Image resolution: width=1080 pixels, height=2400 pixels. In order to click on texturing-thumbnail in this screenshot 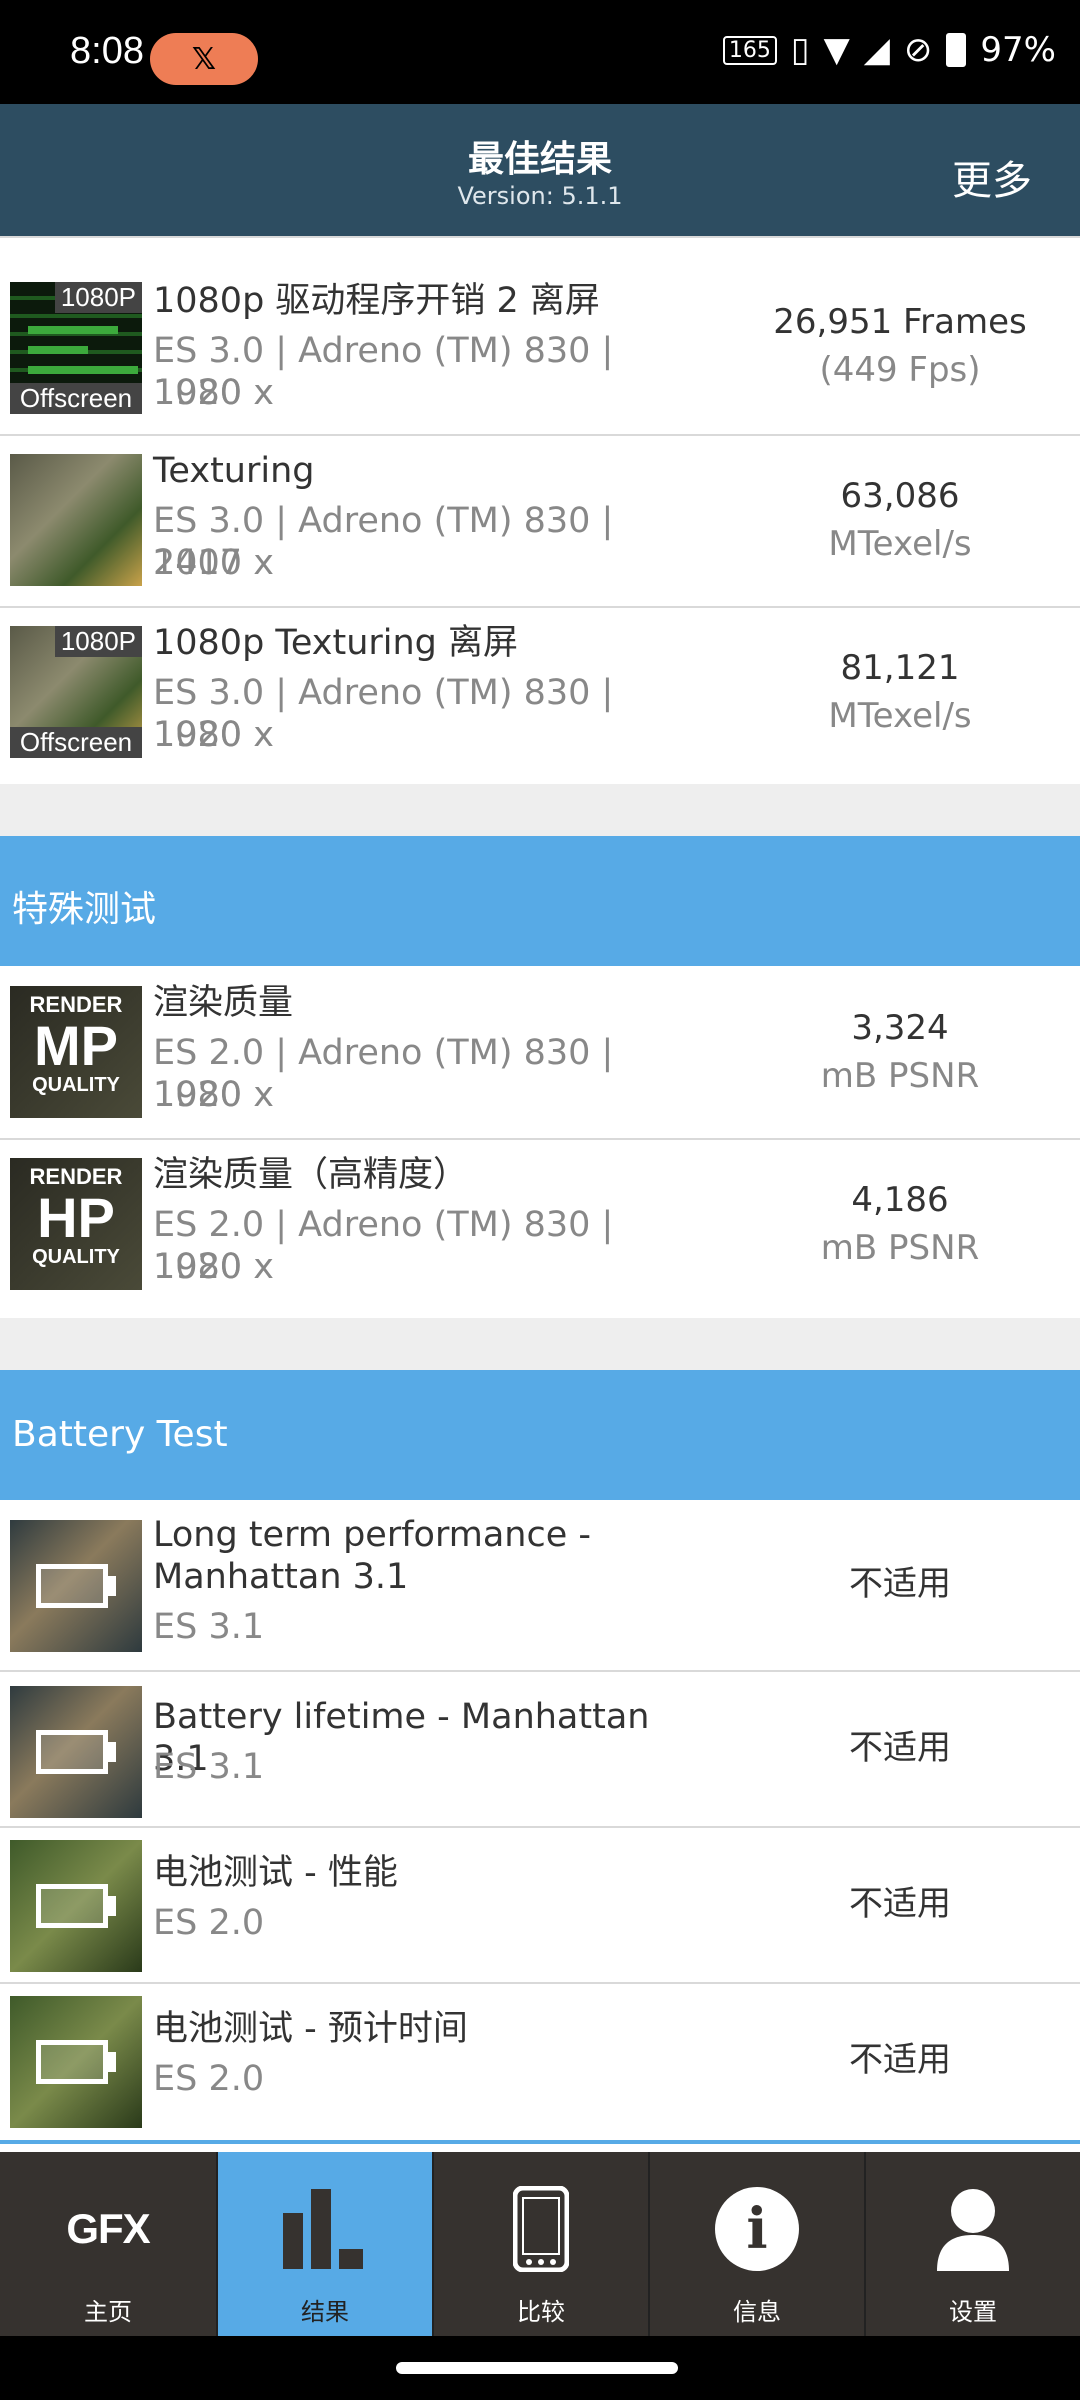, I will do `click(76, 520)`.